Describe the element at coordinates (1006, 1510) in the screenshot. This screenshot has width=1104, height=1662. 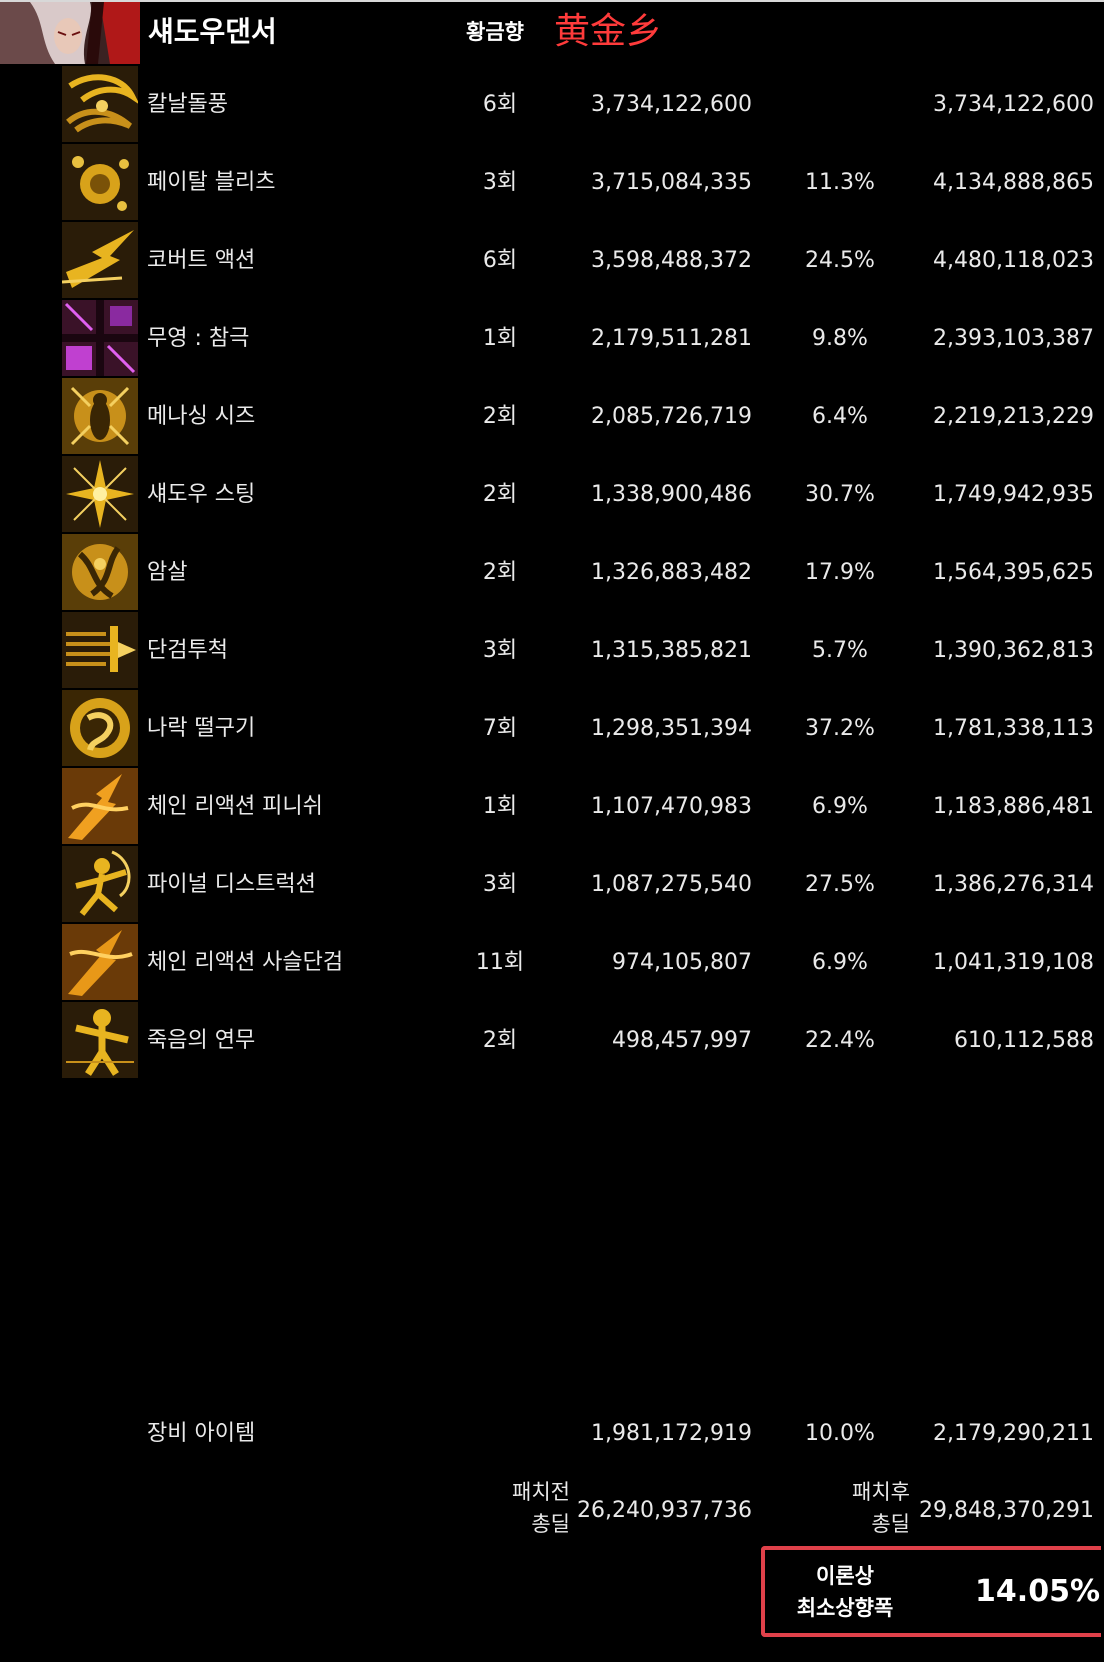
I see `total-after-value: 29,848,370,291` at that location.